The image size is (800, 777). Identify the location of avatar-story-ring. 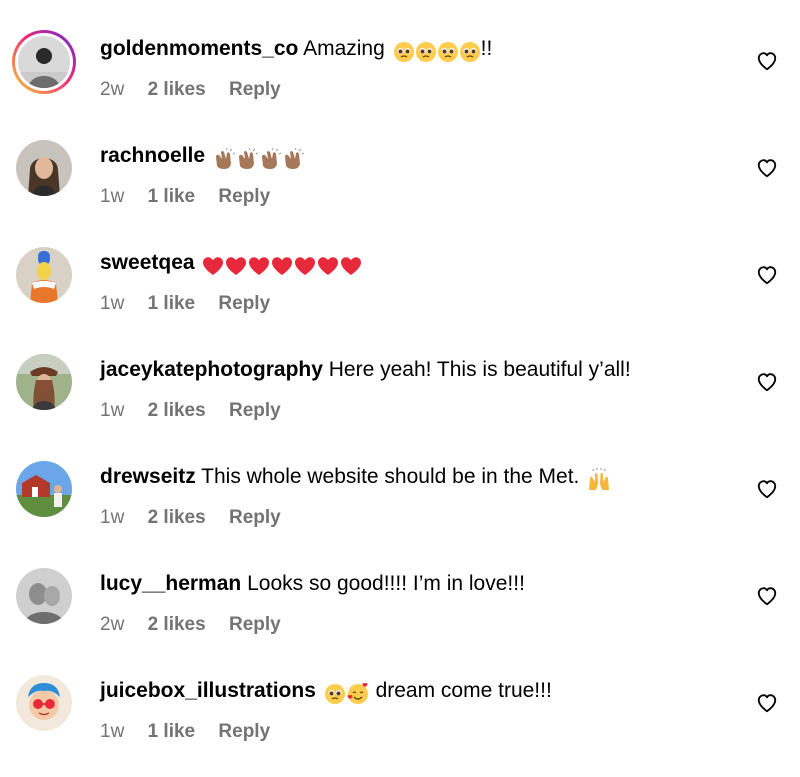
(44, 62).